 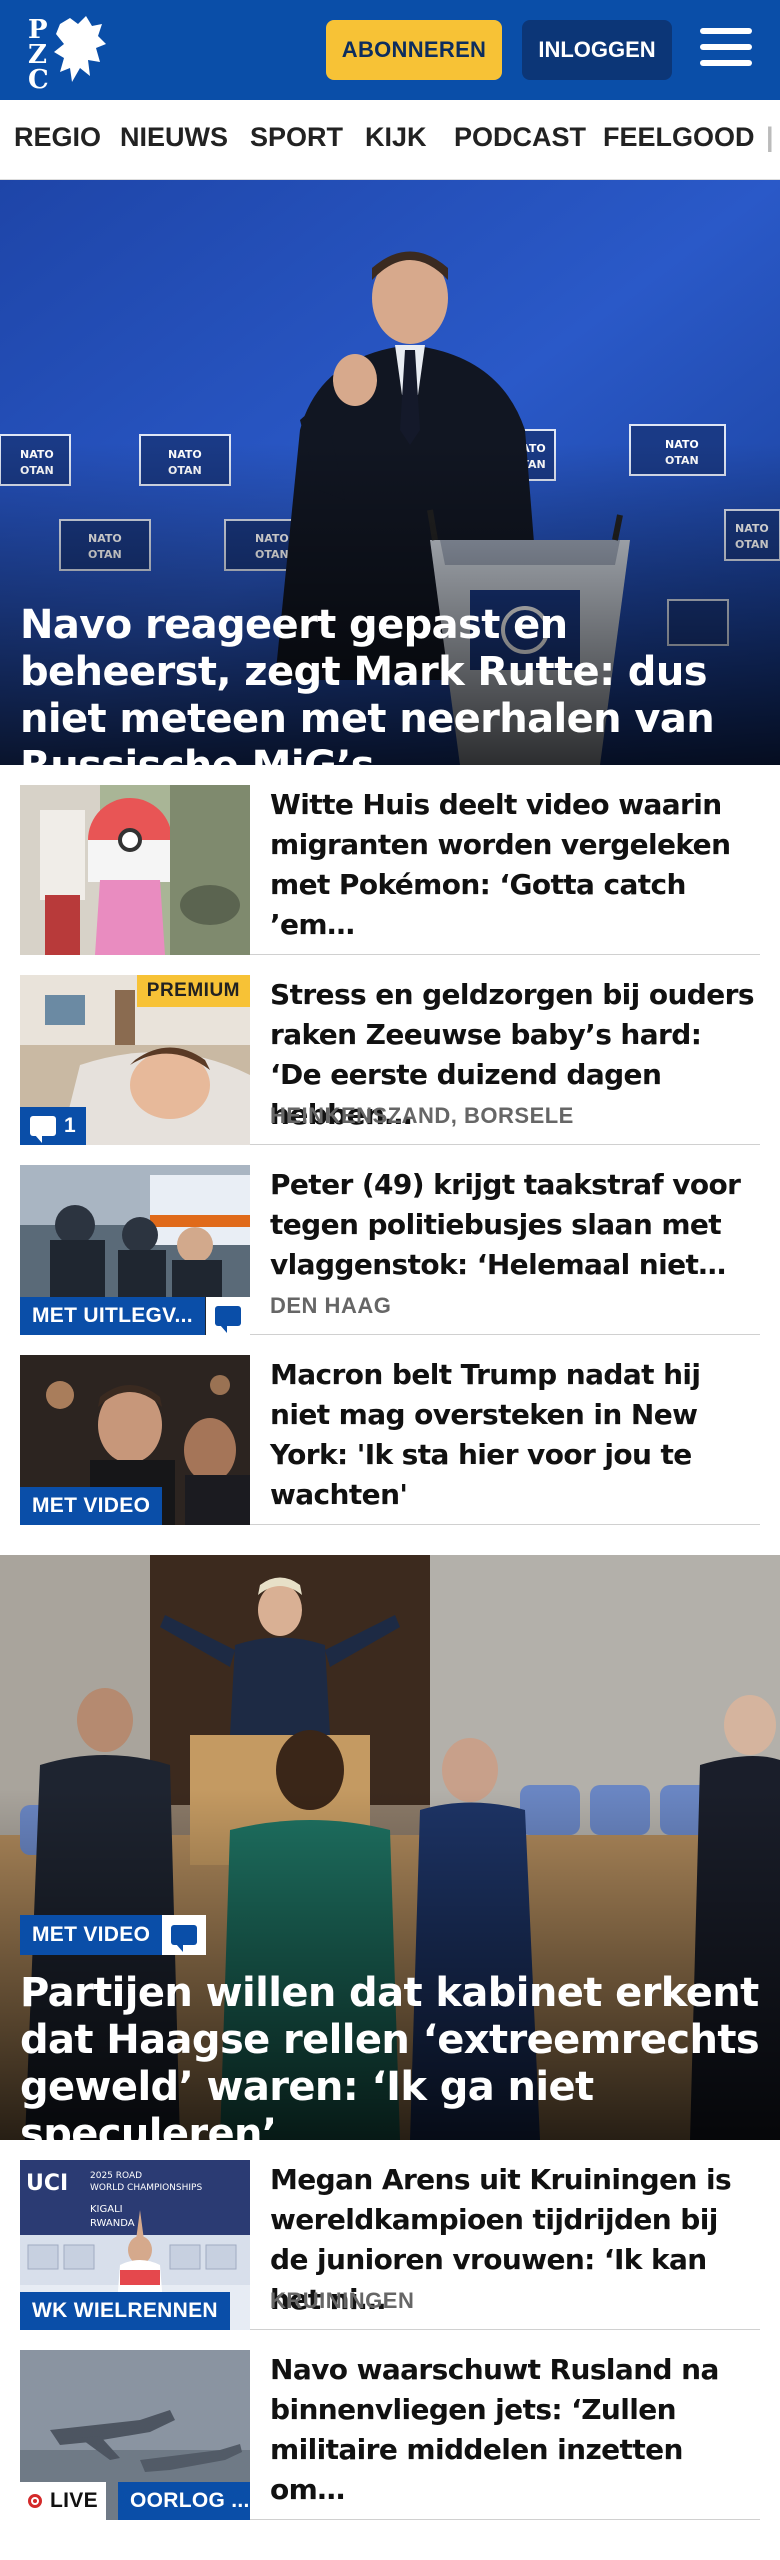 What do you see at coordinates (74, 2500) in the screenshot?
I see `live-label: LIVE` at bounding box center [74, 2500].